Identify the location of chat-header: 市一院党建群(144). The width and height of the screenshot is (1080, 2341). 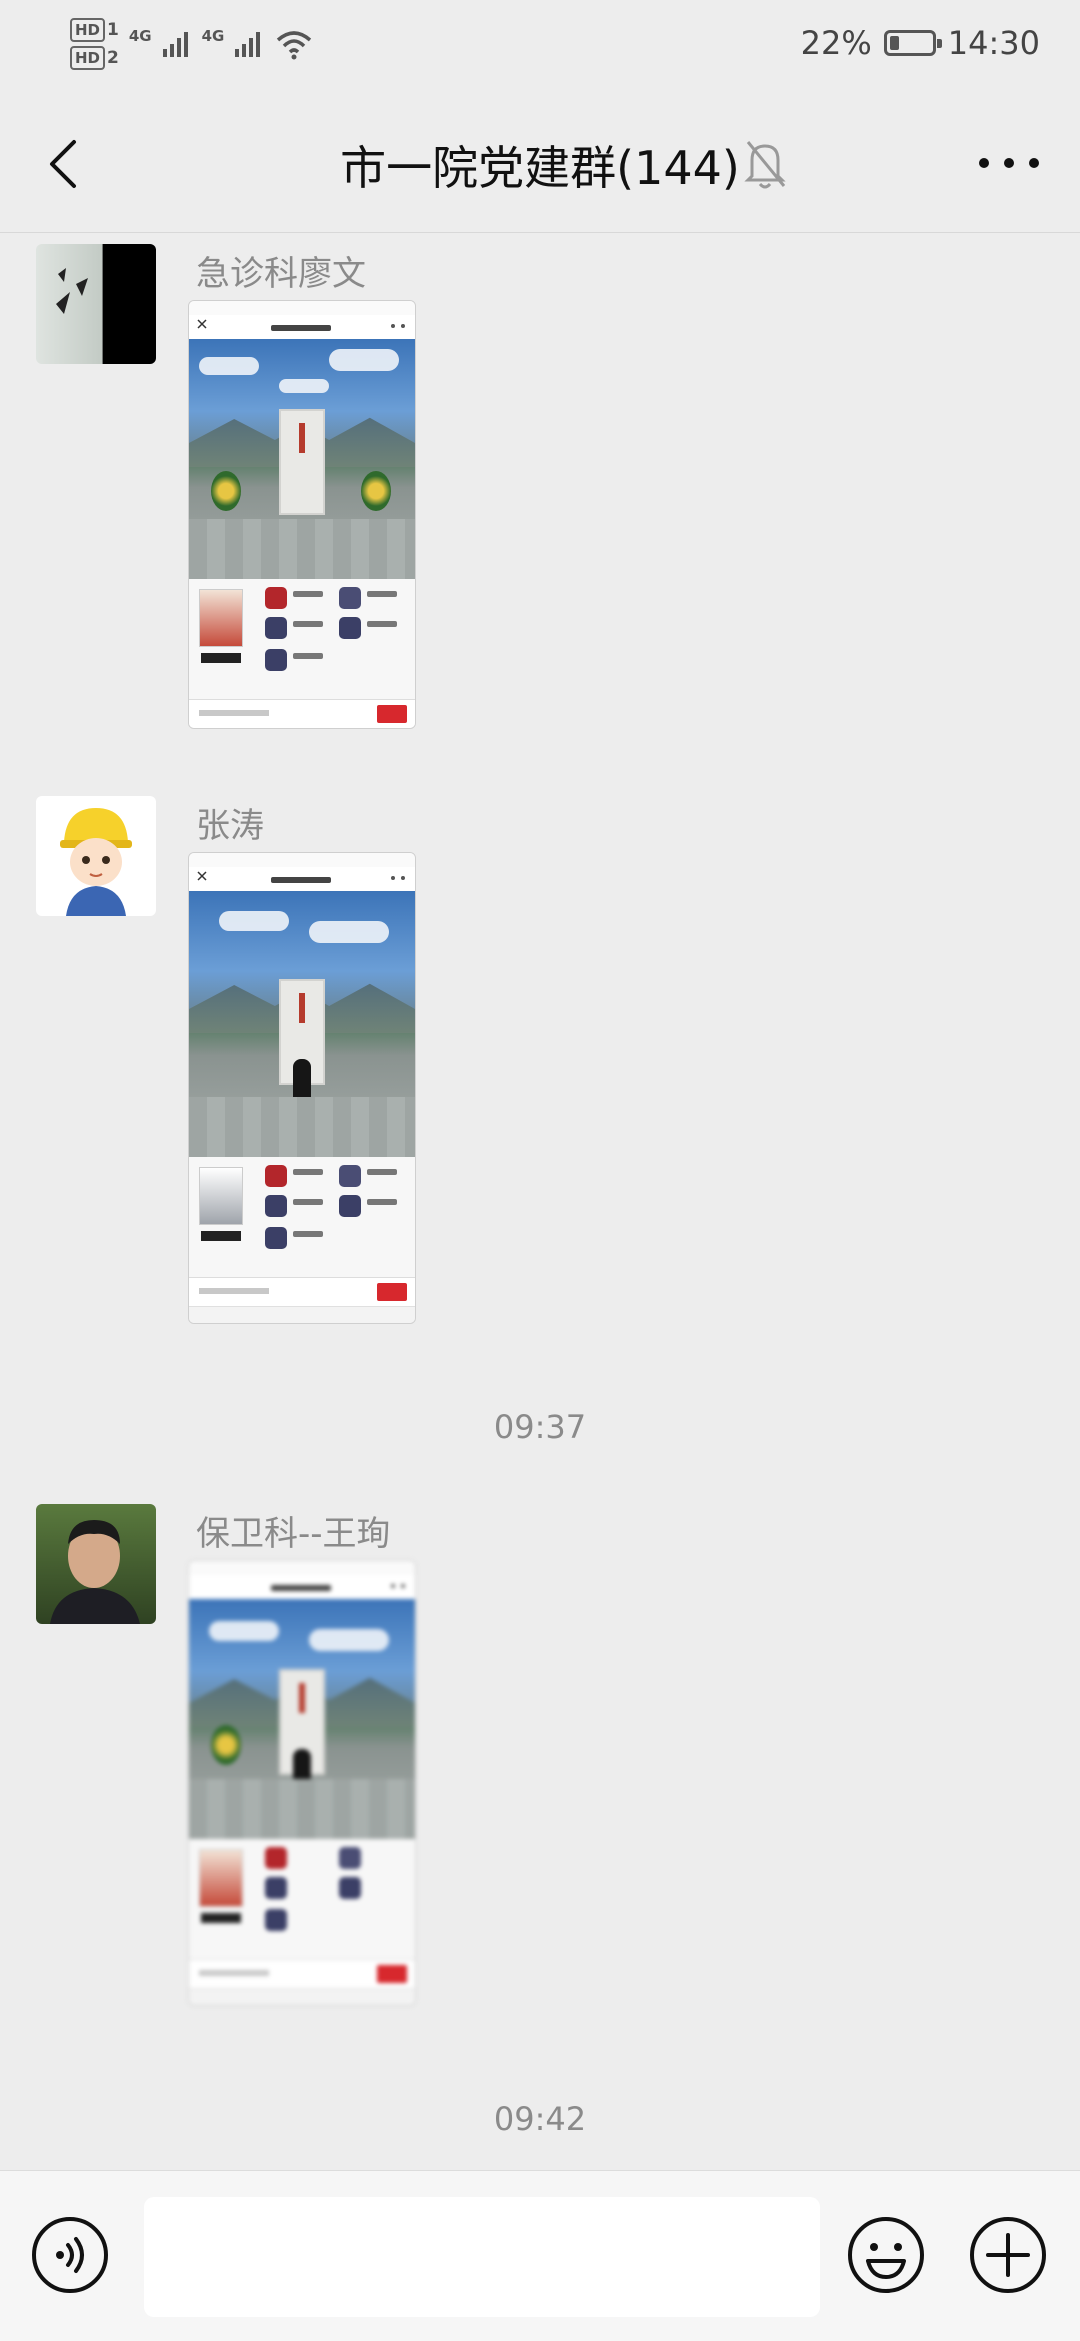
(540, 164).